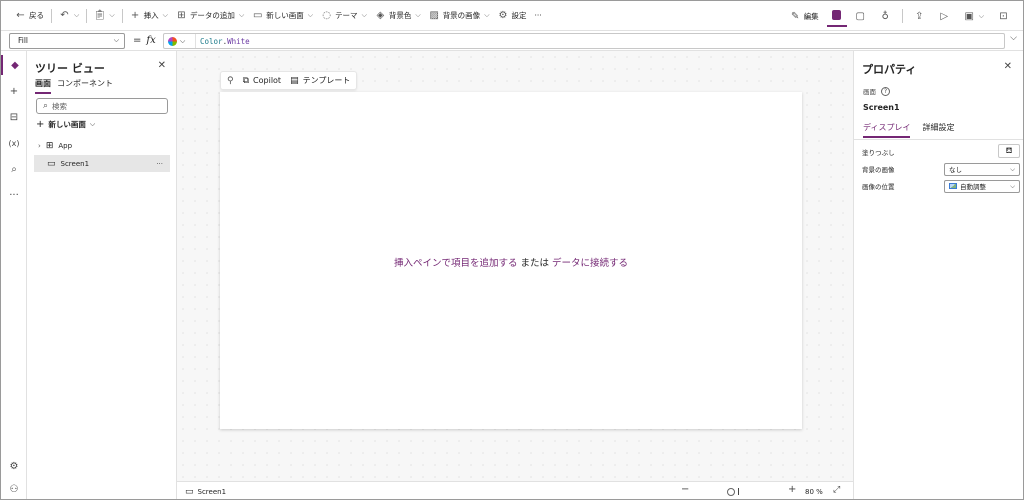 The height and width of the screenshot is (500, 1024). I want to click on fill-color-picker: ⛾, so click(1009, 151).